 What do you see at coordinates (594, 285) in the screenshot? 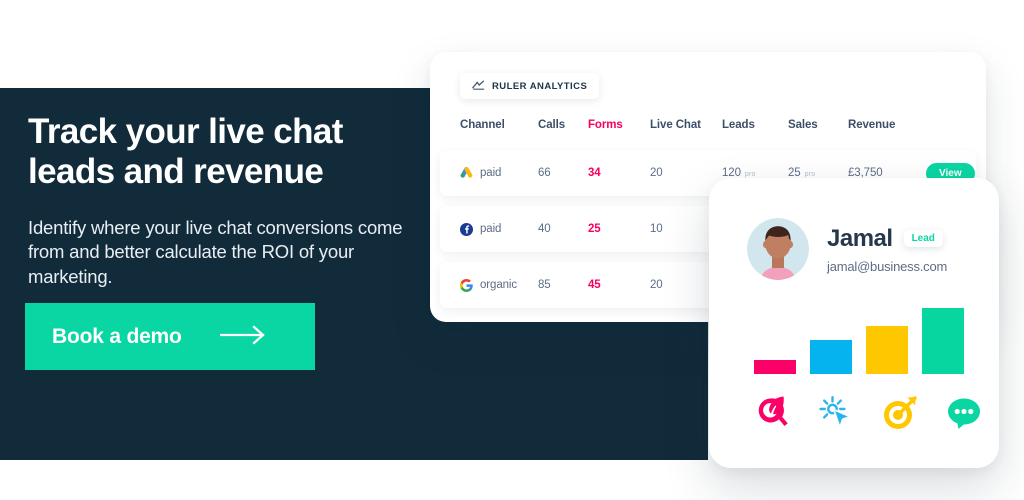
I see `forms-cell: 45` at bounding box center [594, 285].